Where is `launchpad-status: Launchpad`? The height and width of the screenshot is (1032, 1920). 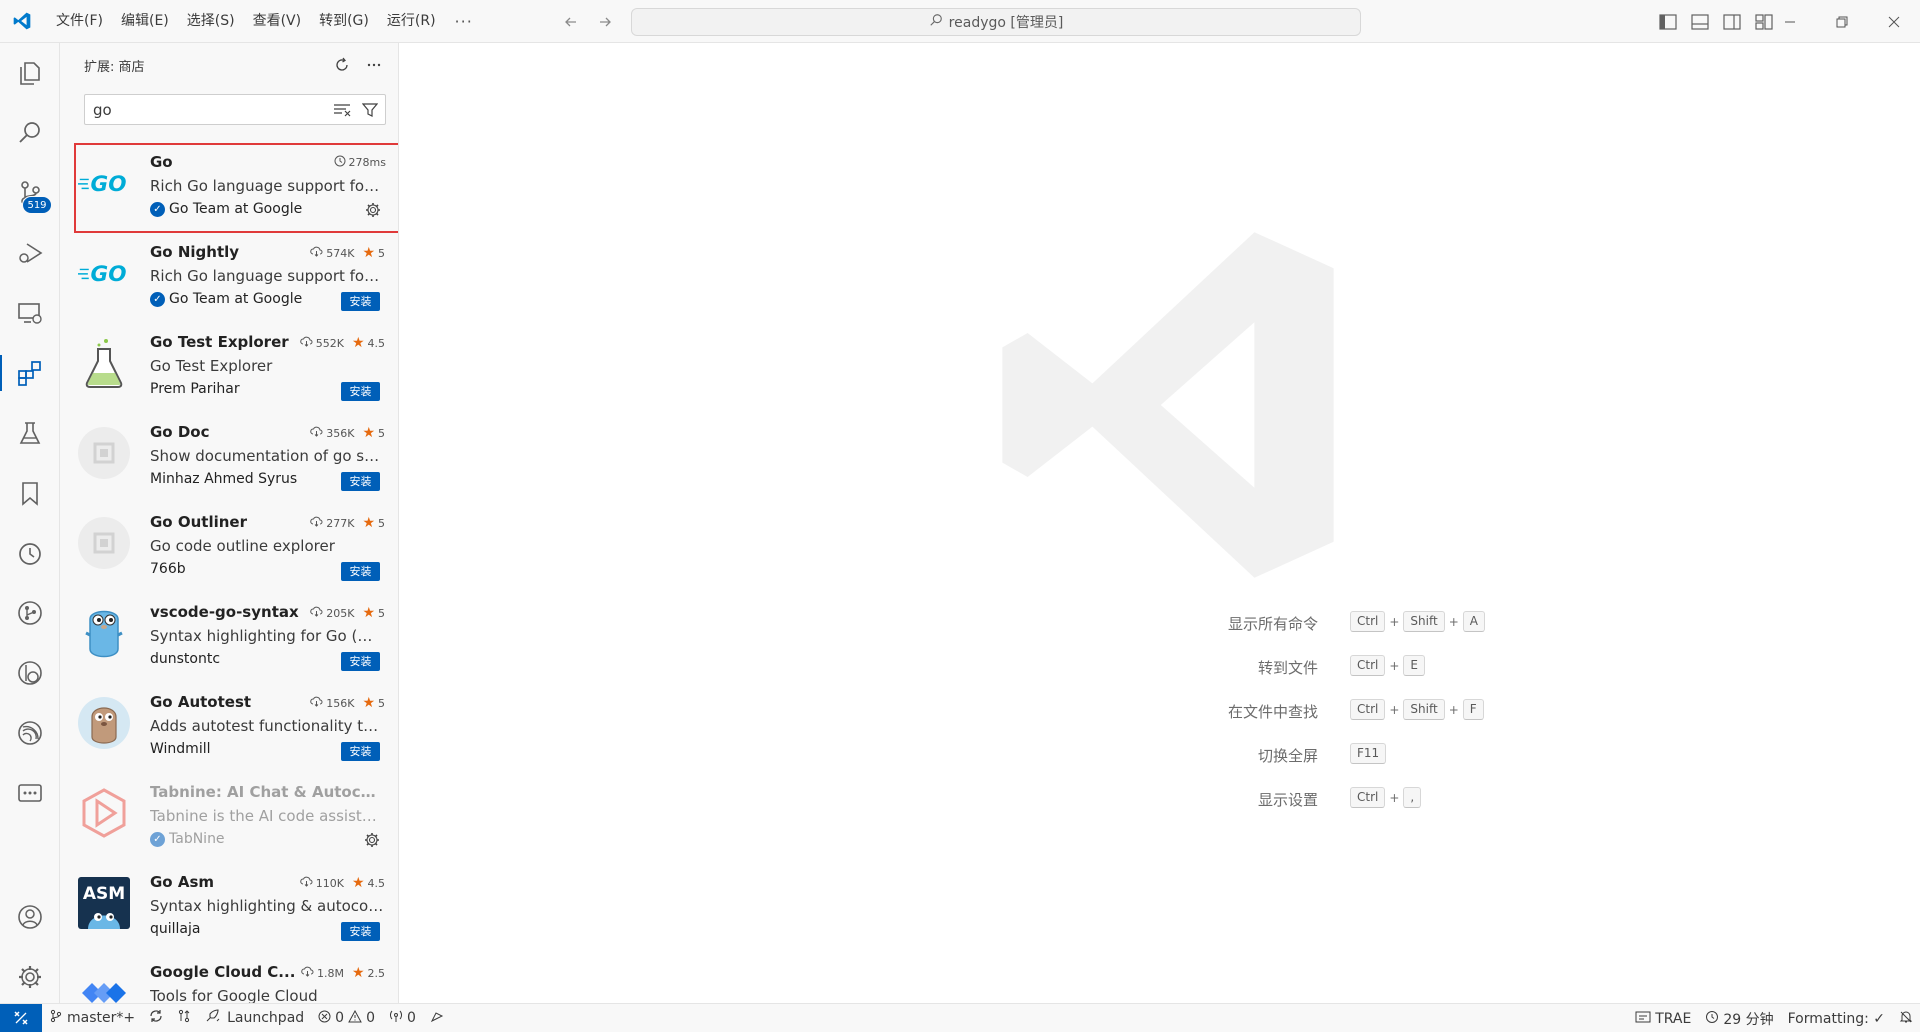 launchpad-status: Launchpad is located at coordinates (254, 1018).